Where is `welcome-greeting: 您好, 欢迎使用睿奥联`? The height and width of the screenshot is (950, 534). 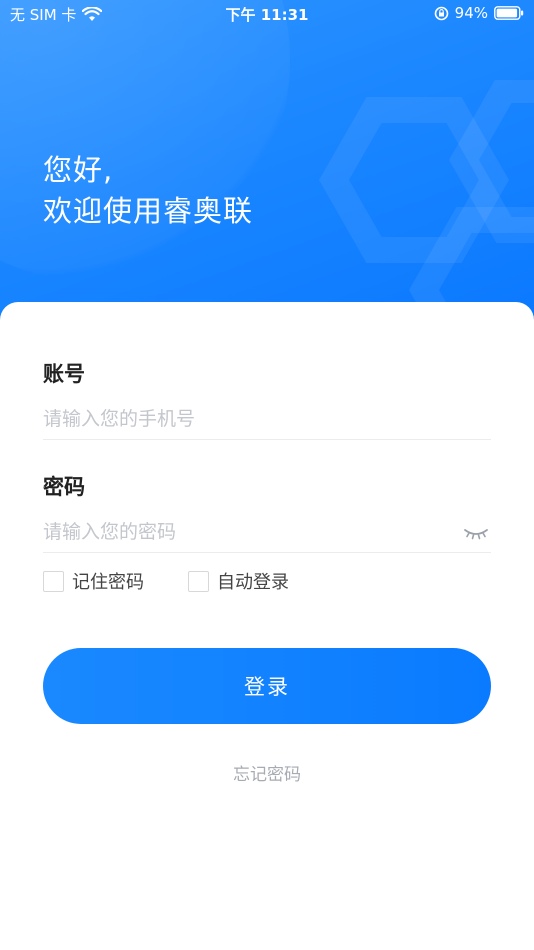
welcome-greeting: 您好, 欢迎使用睿奥联 is located at coordinates (148, 191).